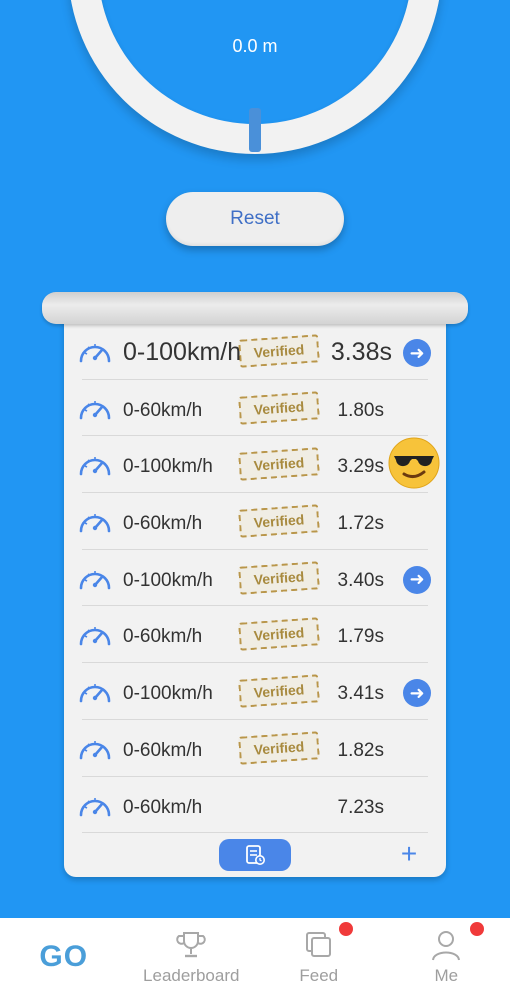 The height and width of the screenshot is (998, 510). What do you see at coordinates (255, 62) in the screenshot?
I see `gauge-center` at bounding box center [255, 62].